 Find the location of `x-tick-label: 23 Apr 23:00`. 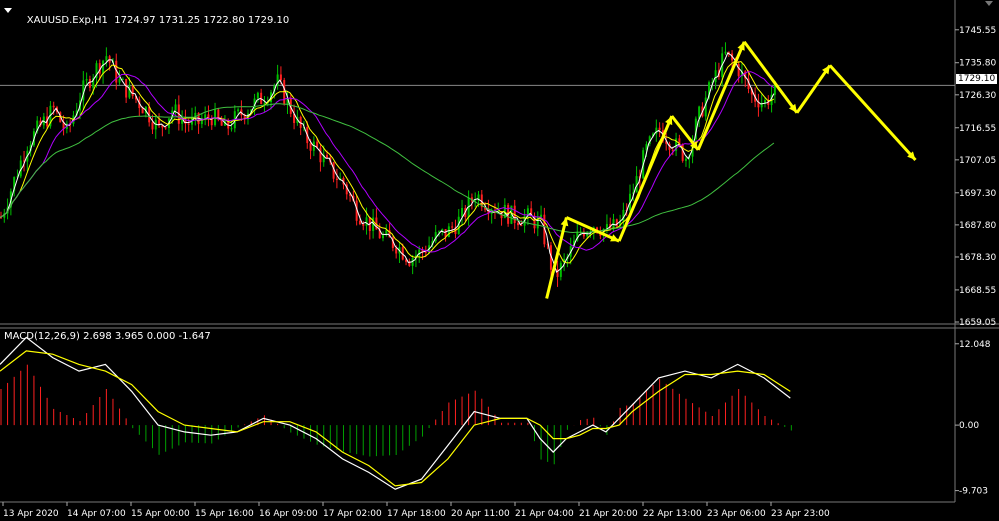

x-tick-label: 23 Apr 23:00 is located at coordinates (800, 514).